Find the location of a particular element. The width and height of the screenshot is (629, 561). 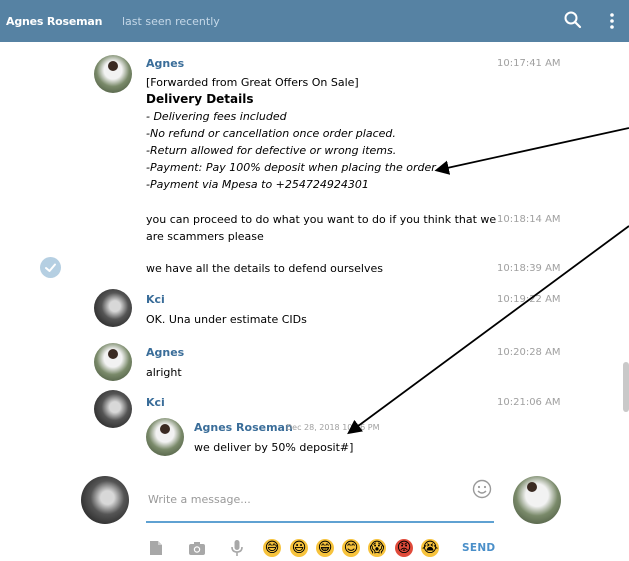

file-icon is located at coordinates (156, 548).